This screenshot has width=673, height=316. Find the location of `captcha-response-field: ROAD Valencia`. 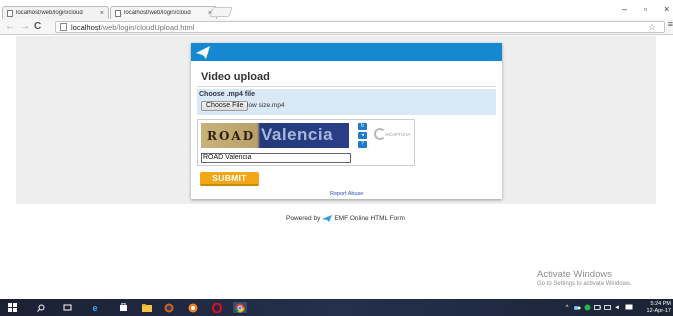

captcha-response-field: ROAD Valencia is located at coordinates (276, 158).